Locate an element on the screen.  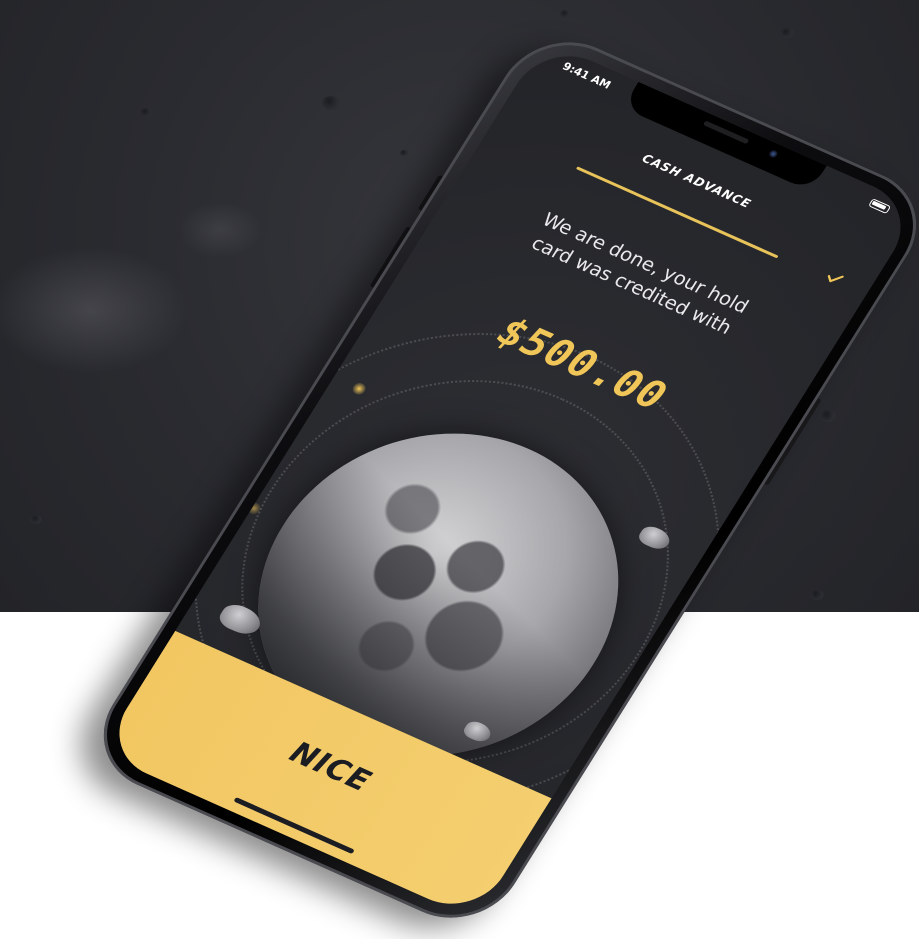
status-time: 9:41 AM is located at coordinates (587, 75).